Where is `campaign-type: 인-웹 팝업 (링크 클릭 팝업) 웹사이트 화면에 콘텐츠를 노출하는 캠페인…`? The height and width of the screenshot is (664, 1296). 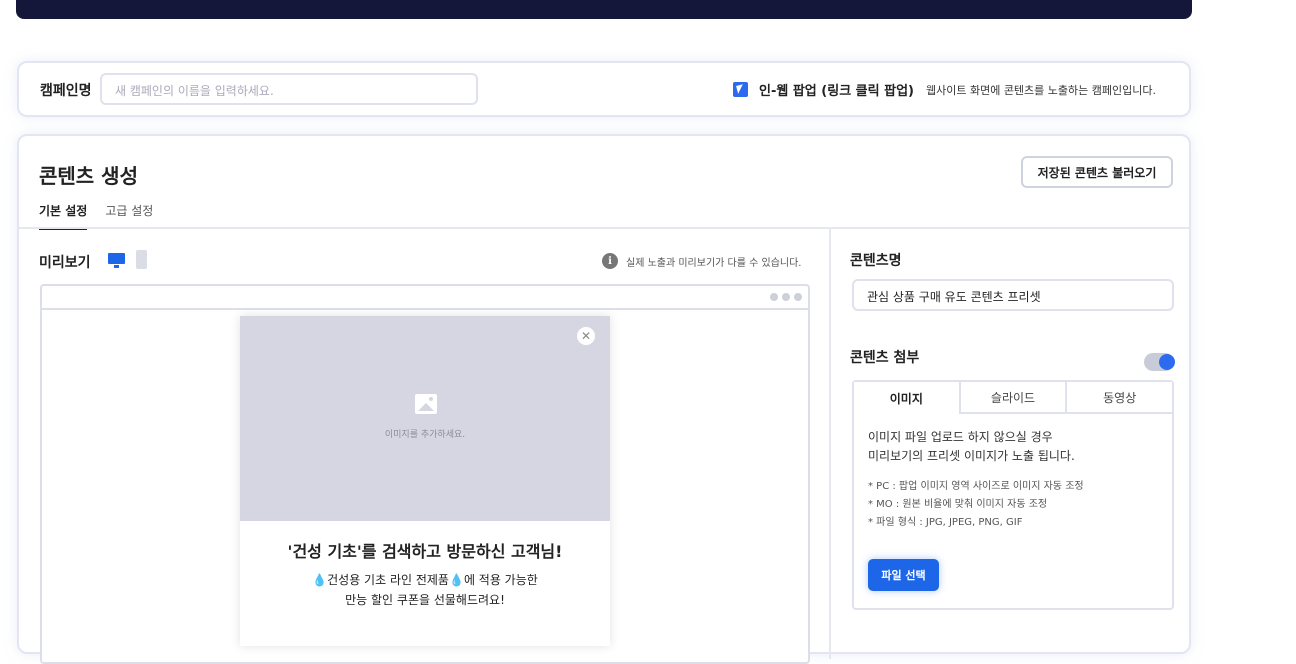 campaign-type: 인-웹 팝업 (링크 클릭 팝업) 웹사이트 화면에 콘텐츠를 노출하는 캠페인… is located at coordinates (944, 89).